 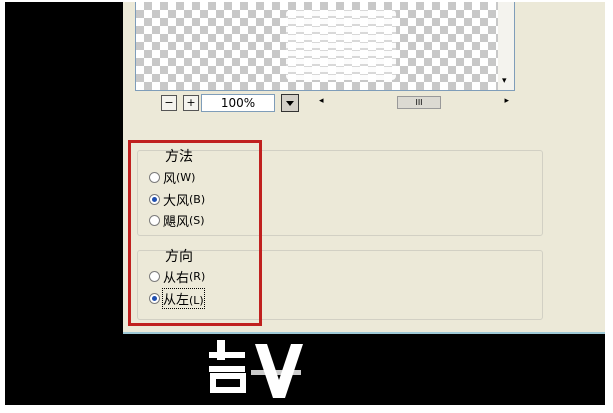 I want to click on preview-horizontal-scrollbar: ◂ III ▸, so click(x=415, y=103).